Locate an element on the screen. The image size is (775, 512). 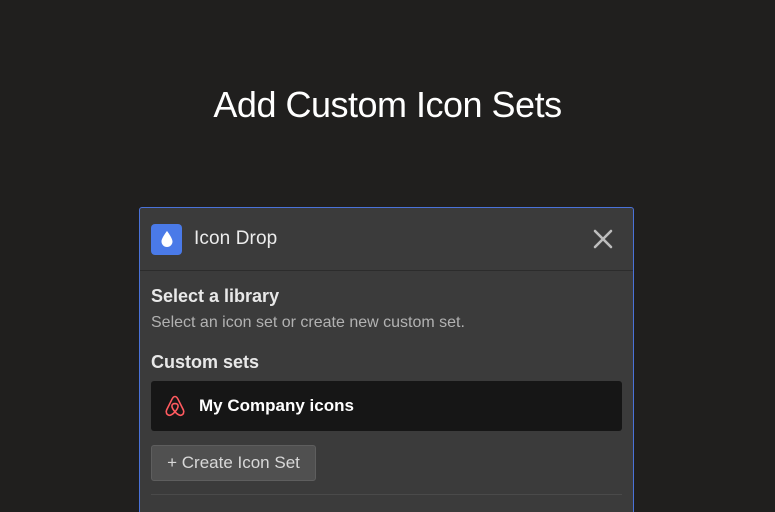
app-icon is located at coordinates (166, 239).